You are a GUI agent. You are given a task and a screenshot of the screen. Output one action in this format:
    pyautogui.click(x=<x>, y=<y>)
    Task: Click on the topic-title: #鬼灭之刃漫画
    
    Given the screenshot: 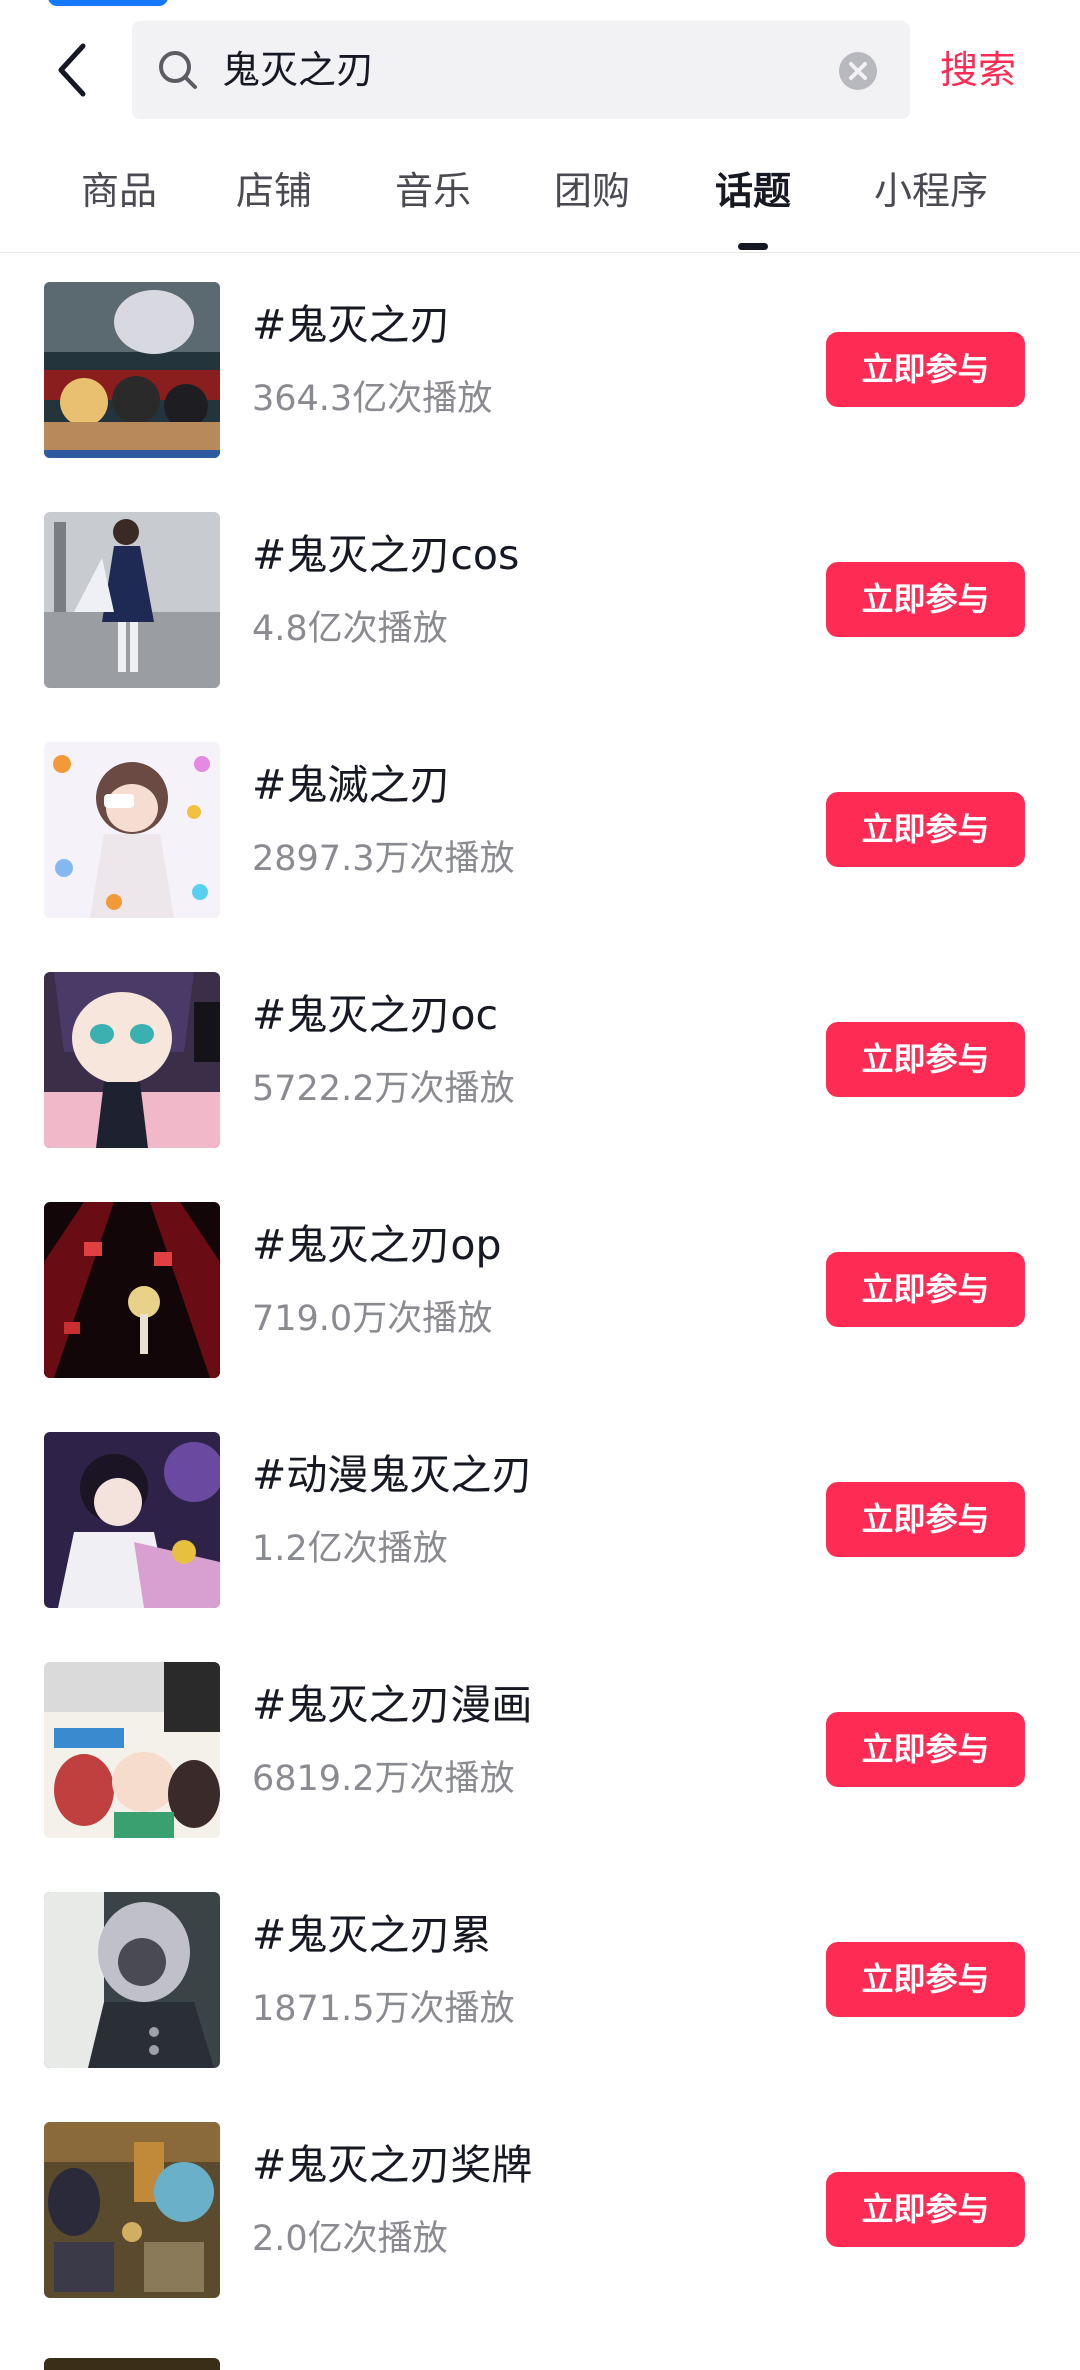 What is the action you would take?
    pyautogui.click(x=392, y=1705)
    